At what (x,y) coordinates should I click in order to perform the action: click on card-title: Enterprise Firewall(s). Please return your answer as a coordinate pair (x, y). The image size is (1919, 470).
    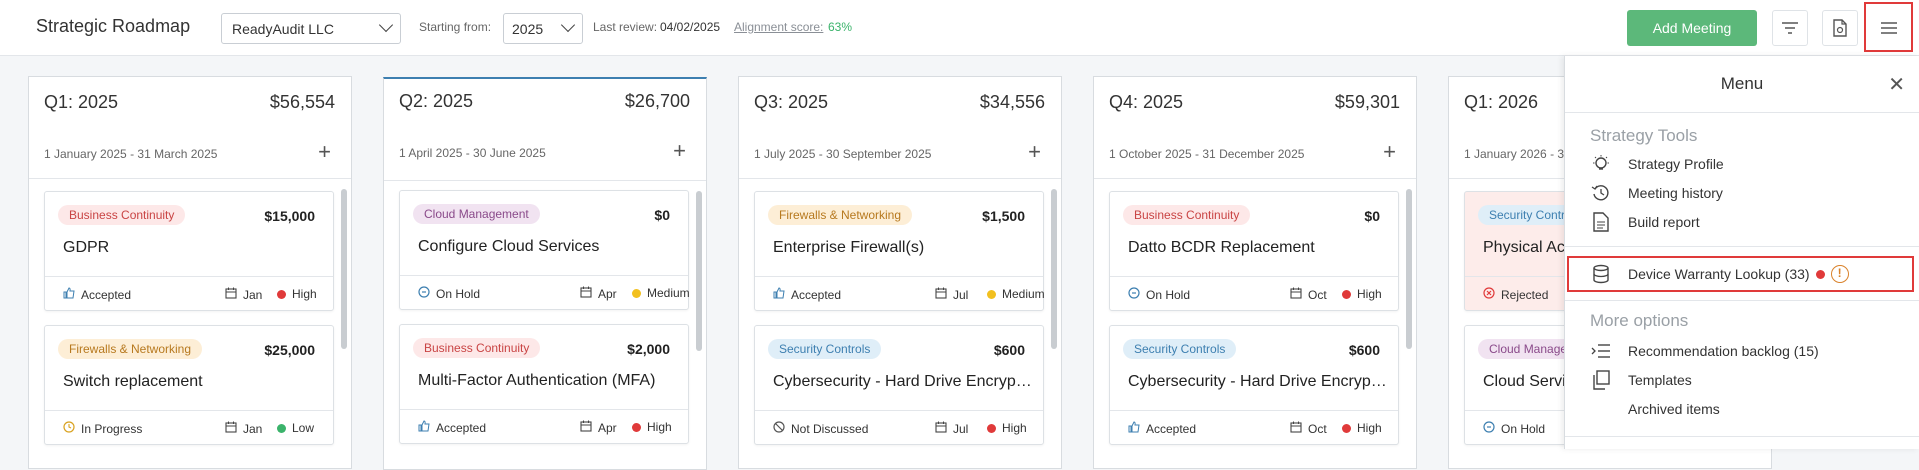
    Looking at the image, I should click on (849, 247).